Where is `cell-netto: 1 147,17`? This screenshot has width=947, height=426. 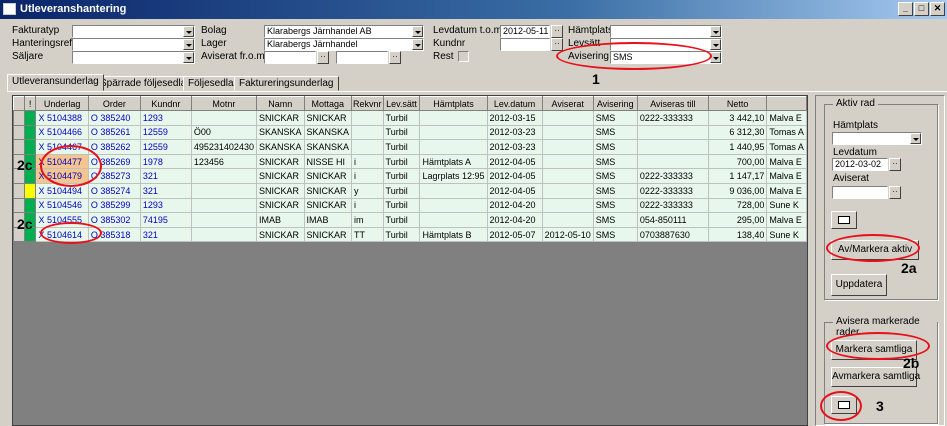
cell-netto: 1 147,17 is located at coordinates (738, 176).